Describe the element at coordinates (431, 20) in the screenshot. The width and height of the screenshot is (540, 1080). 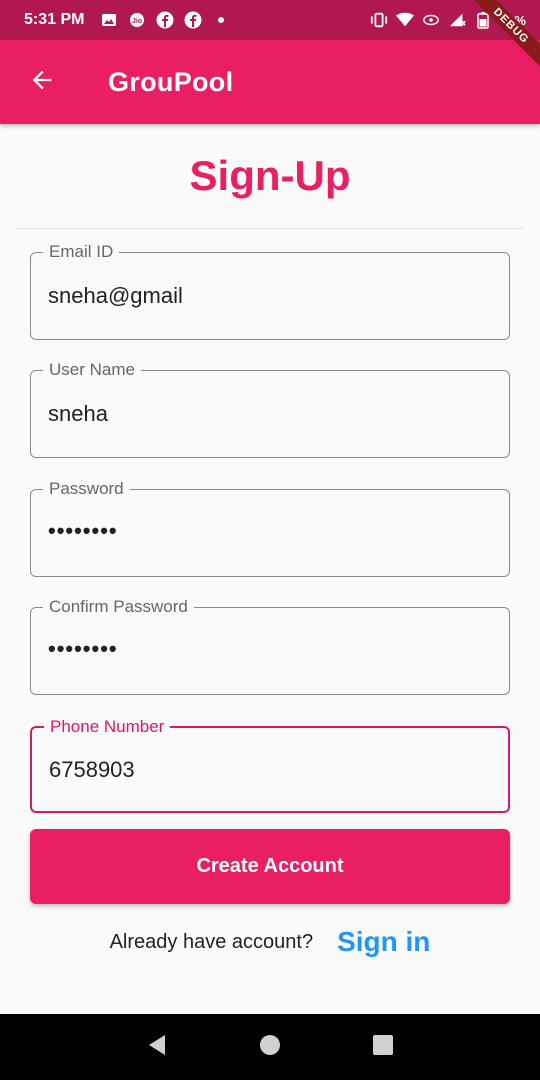
I see `hotspot-icon` at that location.